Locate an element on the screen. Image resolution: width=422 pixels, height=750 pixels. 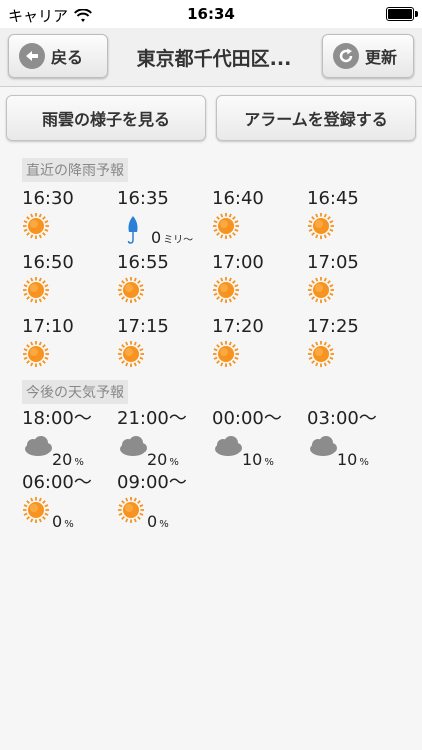
weather-forecast-label: 今後の天気予報 is located at coordinates (75, 392).